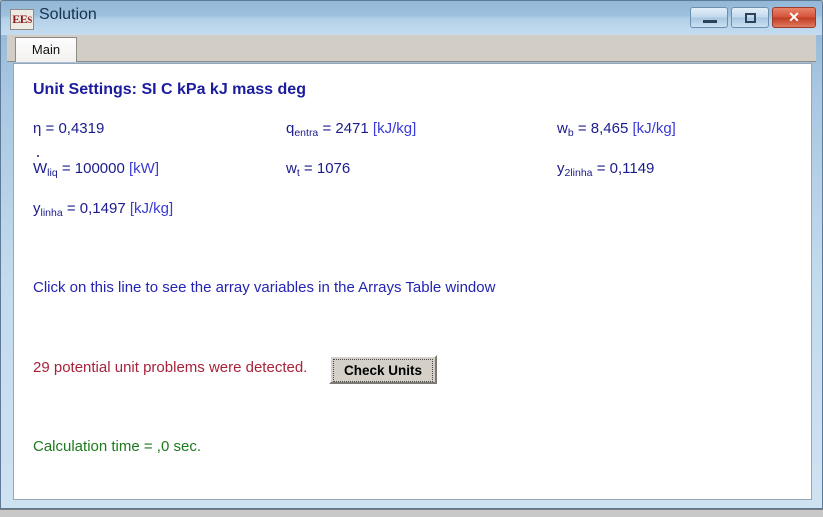 Image resolution: width=823 pixels, height=517 pixels. I want to click on check-units-button: Check Units, so click(383, 369).